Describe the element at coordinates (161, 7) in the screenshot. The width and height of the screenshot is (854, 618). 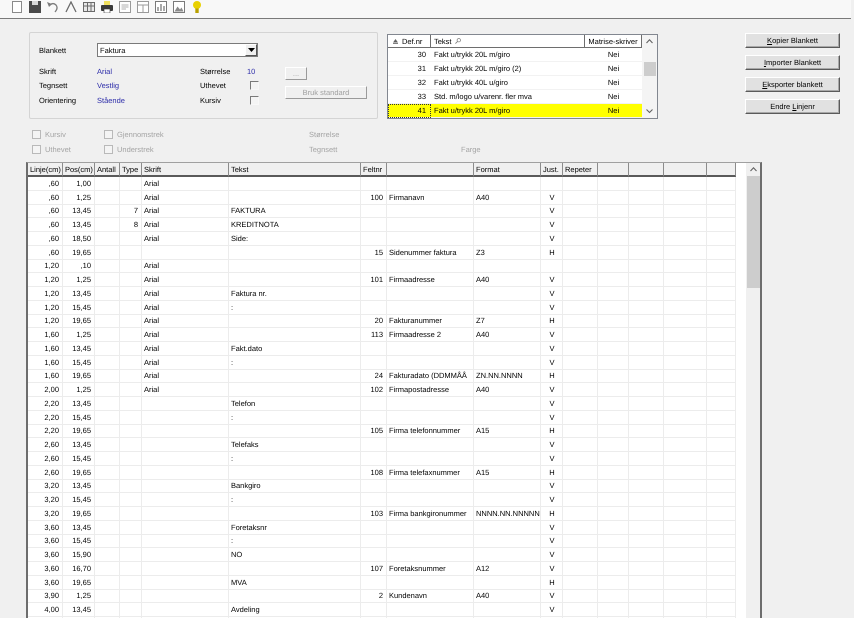
I see `chart-icon` at that location.